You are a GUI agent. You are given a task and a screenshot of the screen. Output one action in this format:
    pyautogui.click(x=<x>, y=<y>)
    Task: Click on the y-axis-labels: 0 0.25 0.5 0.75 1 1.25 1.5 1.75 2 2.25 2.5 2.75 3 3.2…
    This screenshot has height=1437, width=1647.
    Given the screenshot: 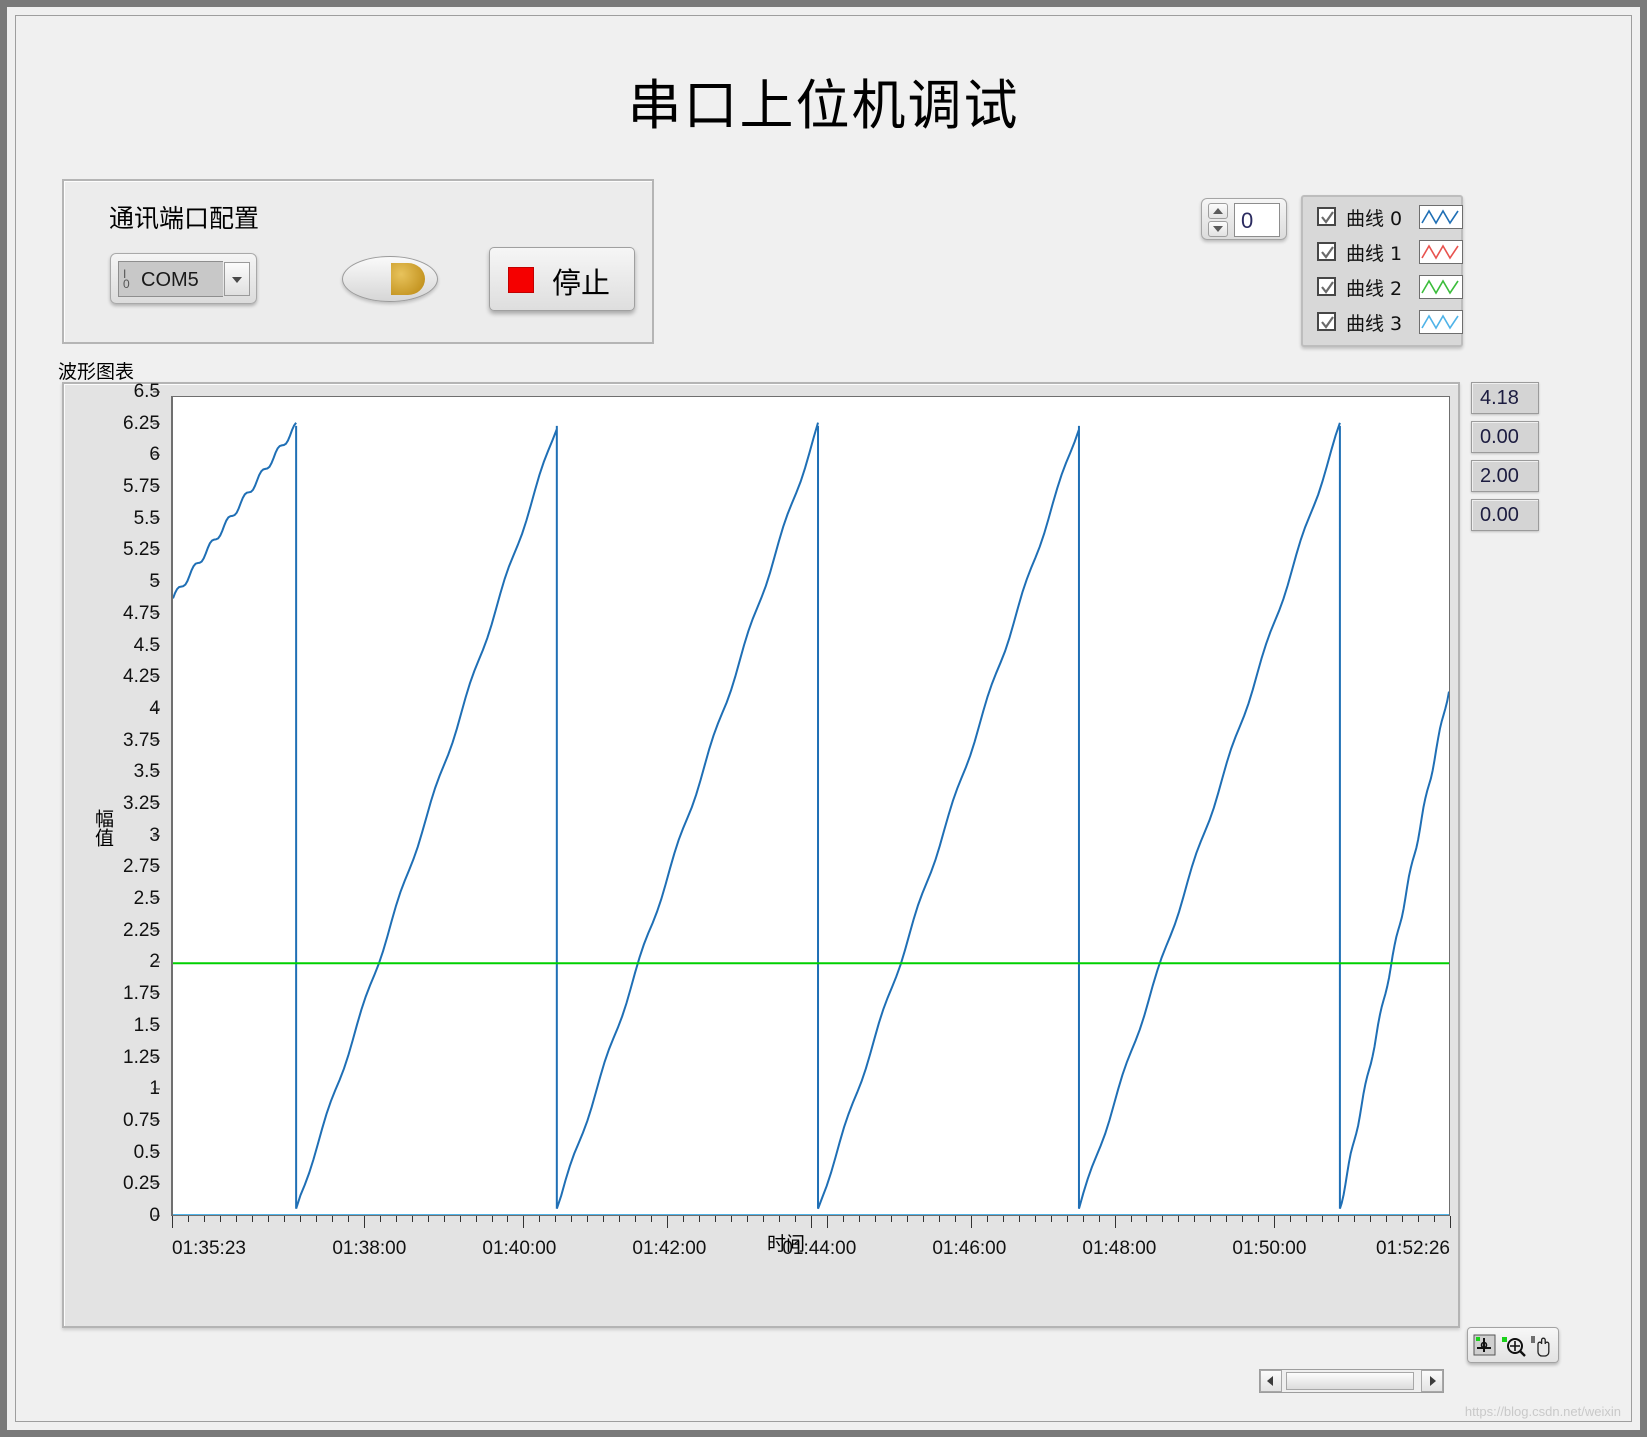 What is the action you would take?
    pyautogui.click(x=139, y=803)
    